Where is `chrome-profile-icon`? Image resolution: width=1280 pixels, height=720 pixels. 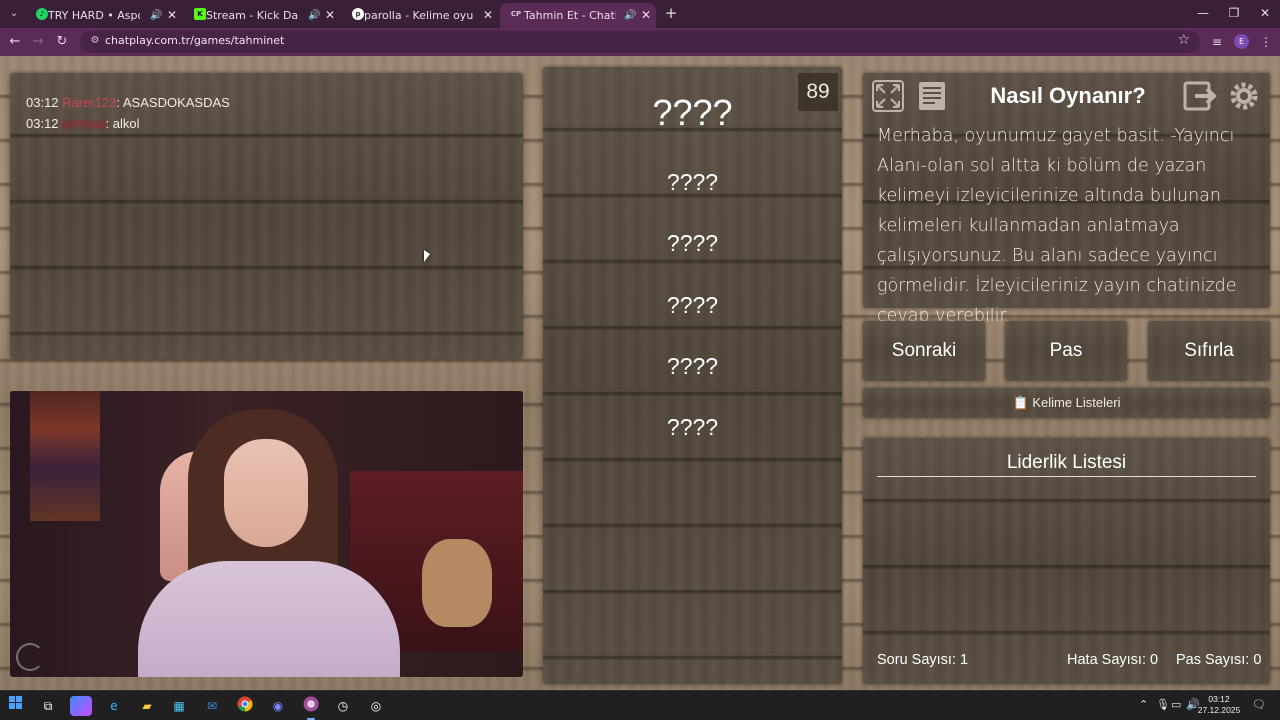 chrome-profile-icon is located at coordinates (311, 708).